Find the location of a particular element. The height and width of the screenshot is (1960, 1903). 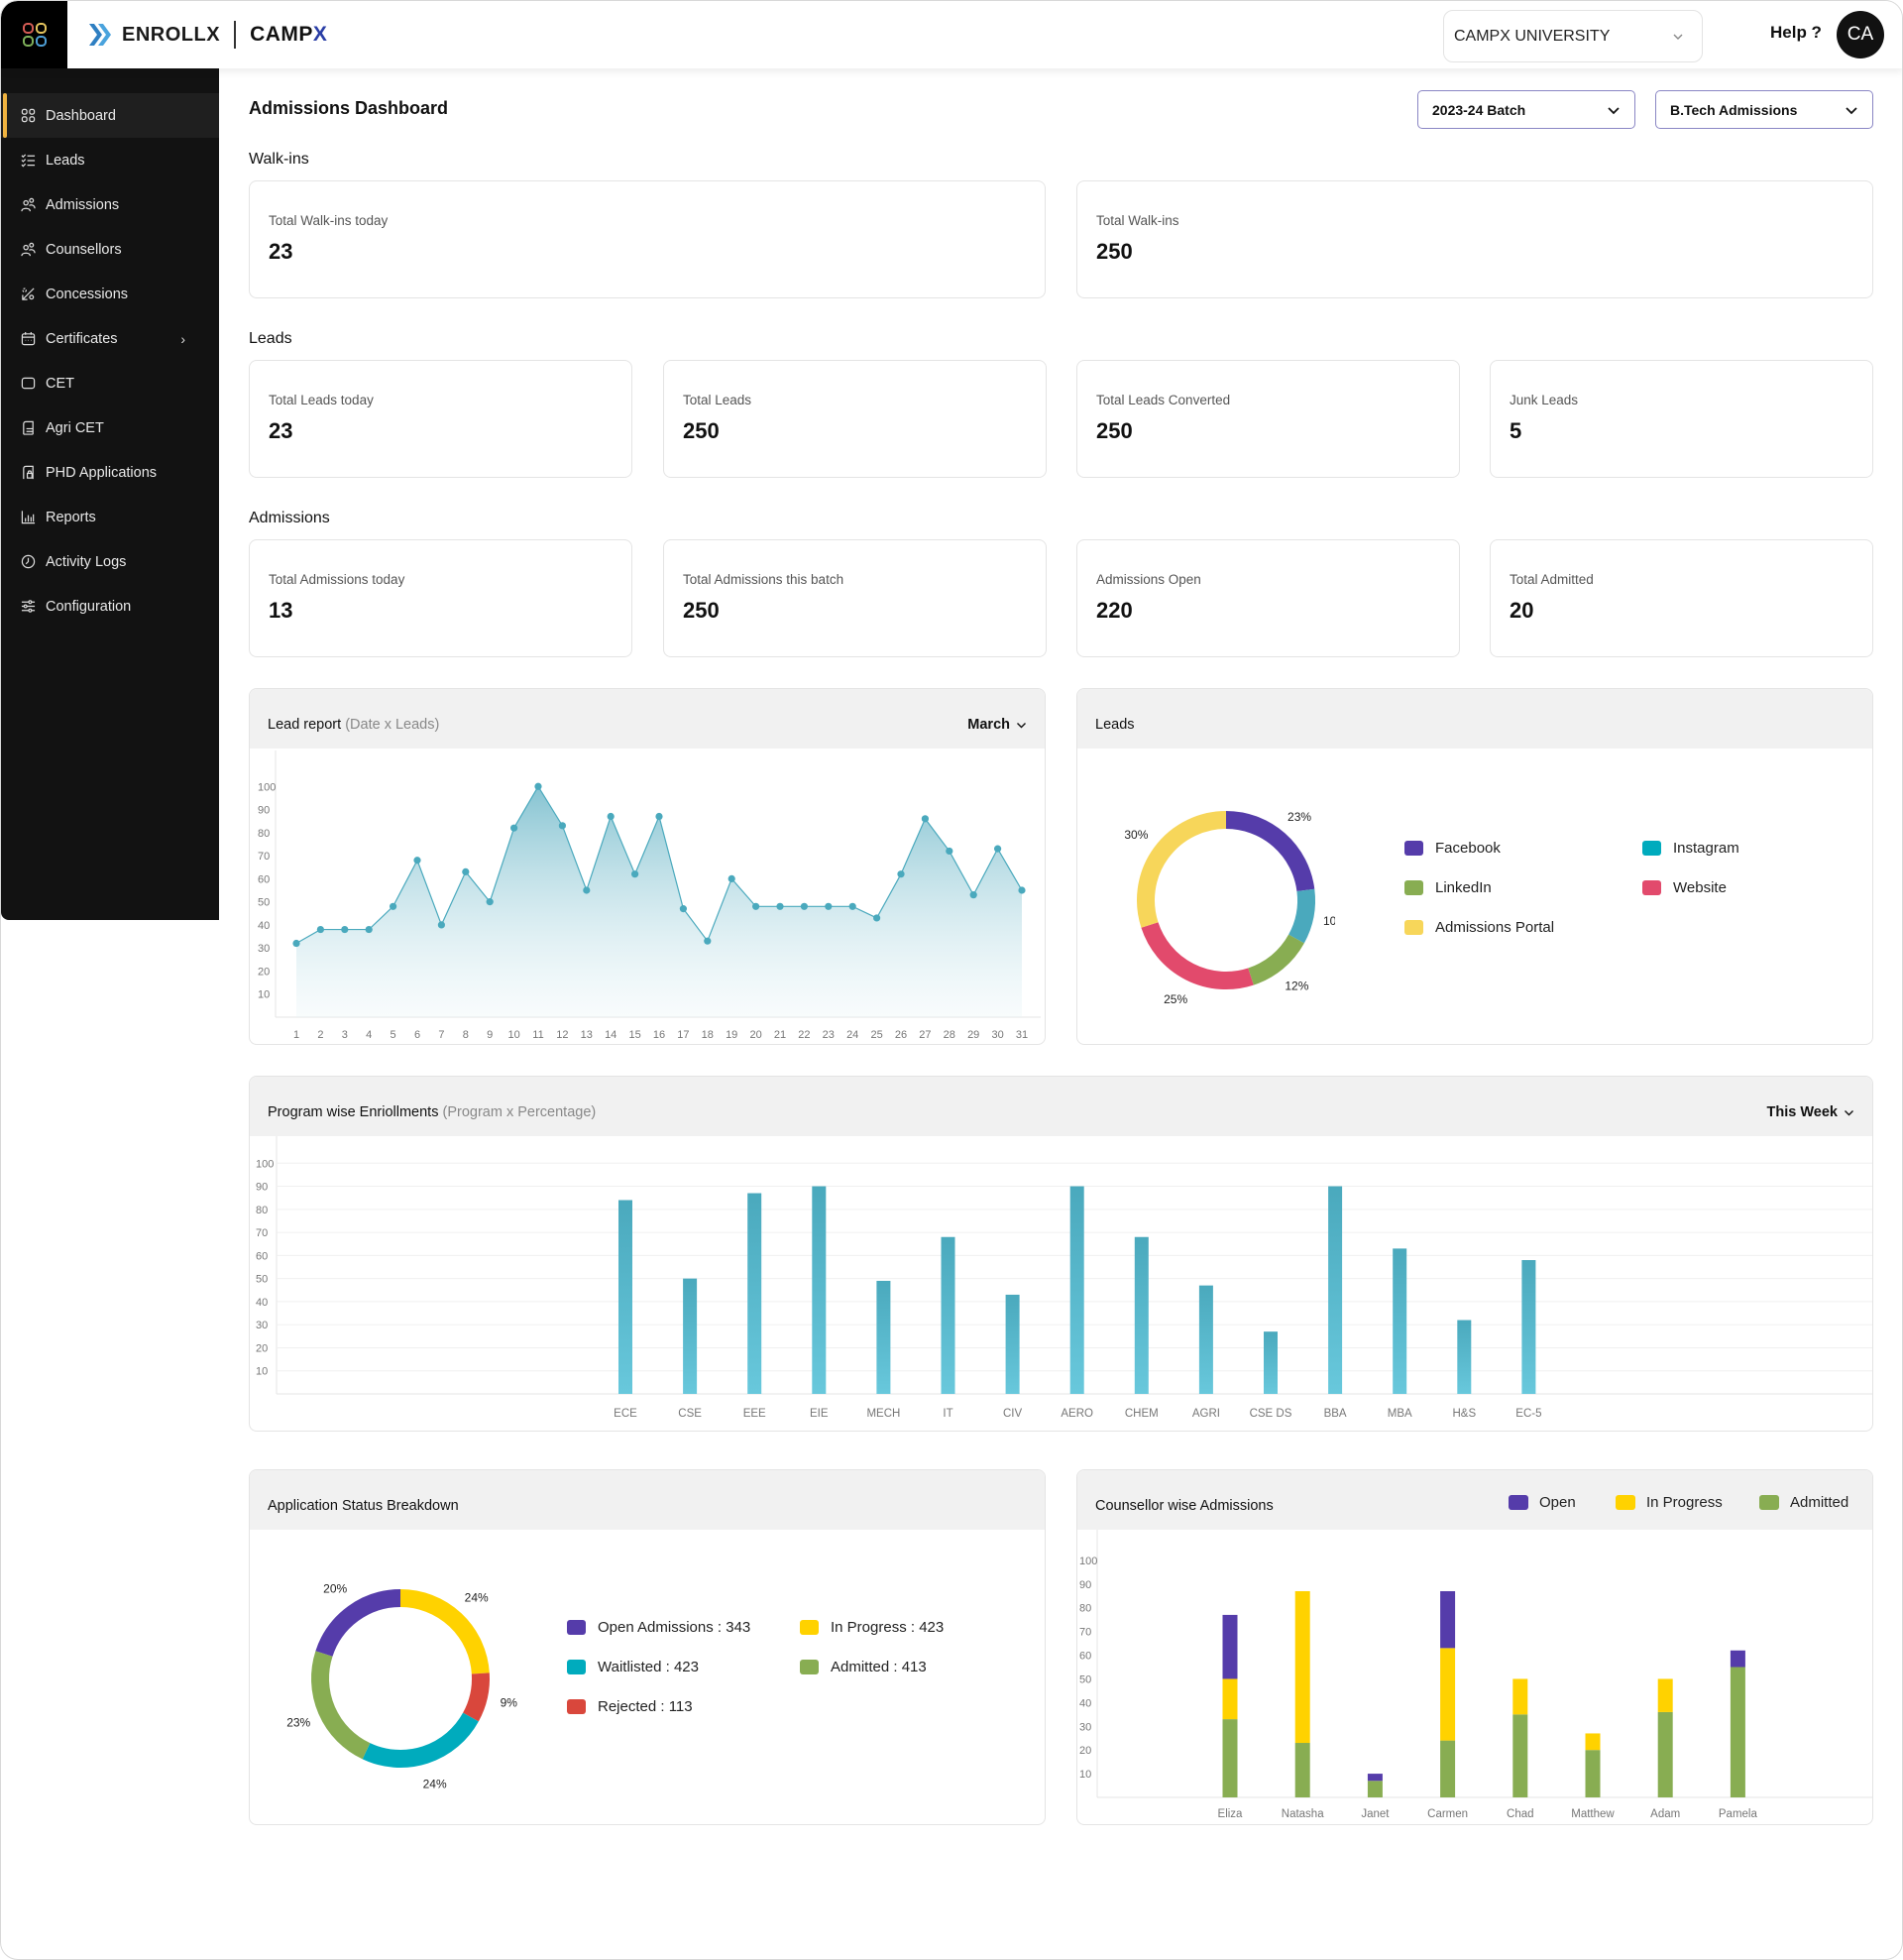

square-icon is located at coordinates (28, 384).